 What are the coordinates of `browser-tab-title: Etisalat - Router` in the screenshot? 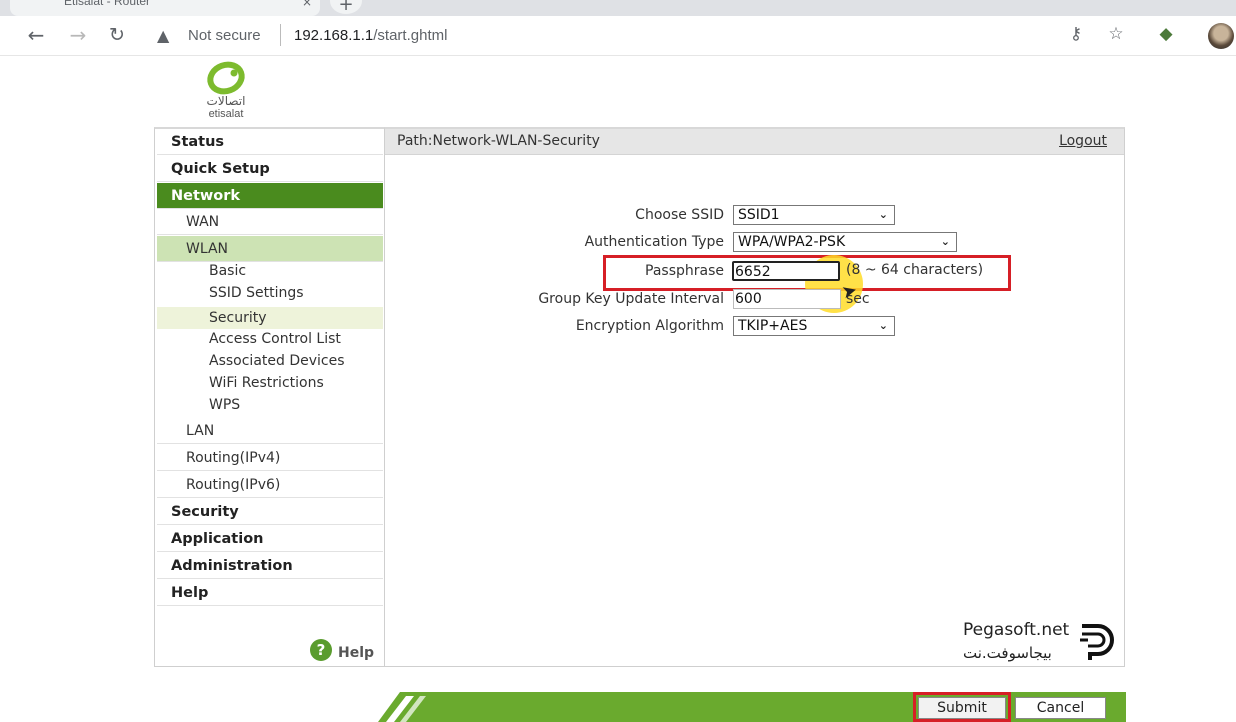 It's located at (107, 4).